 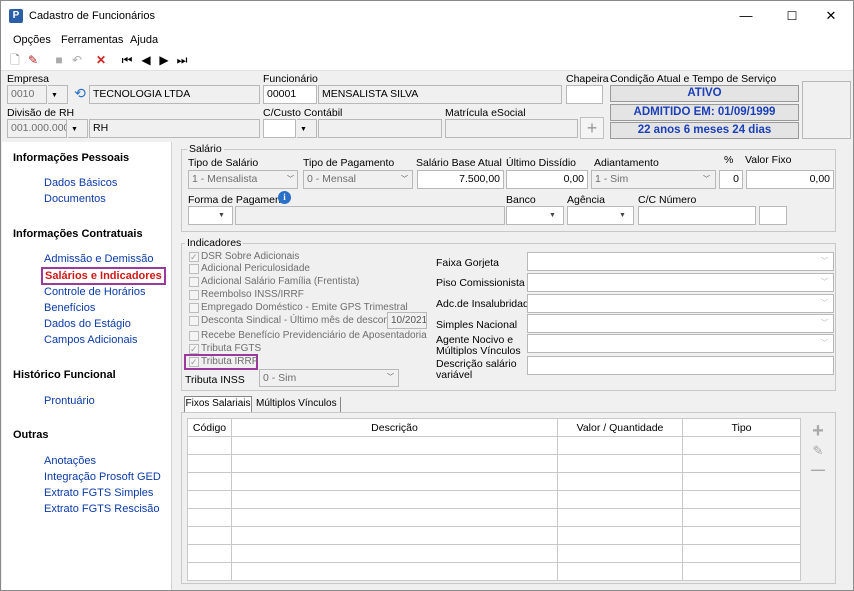 I want to click on insalubridade-chevron-down-icon: ﹀, so click(x=824, y=303).